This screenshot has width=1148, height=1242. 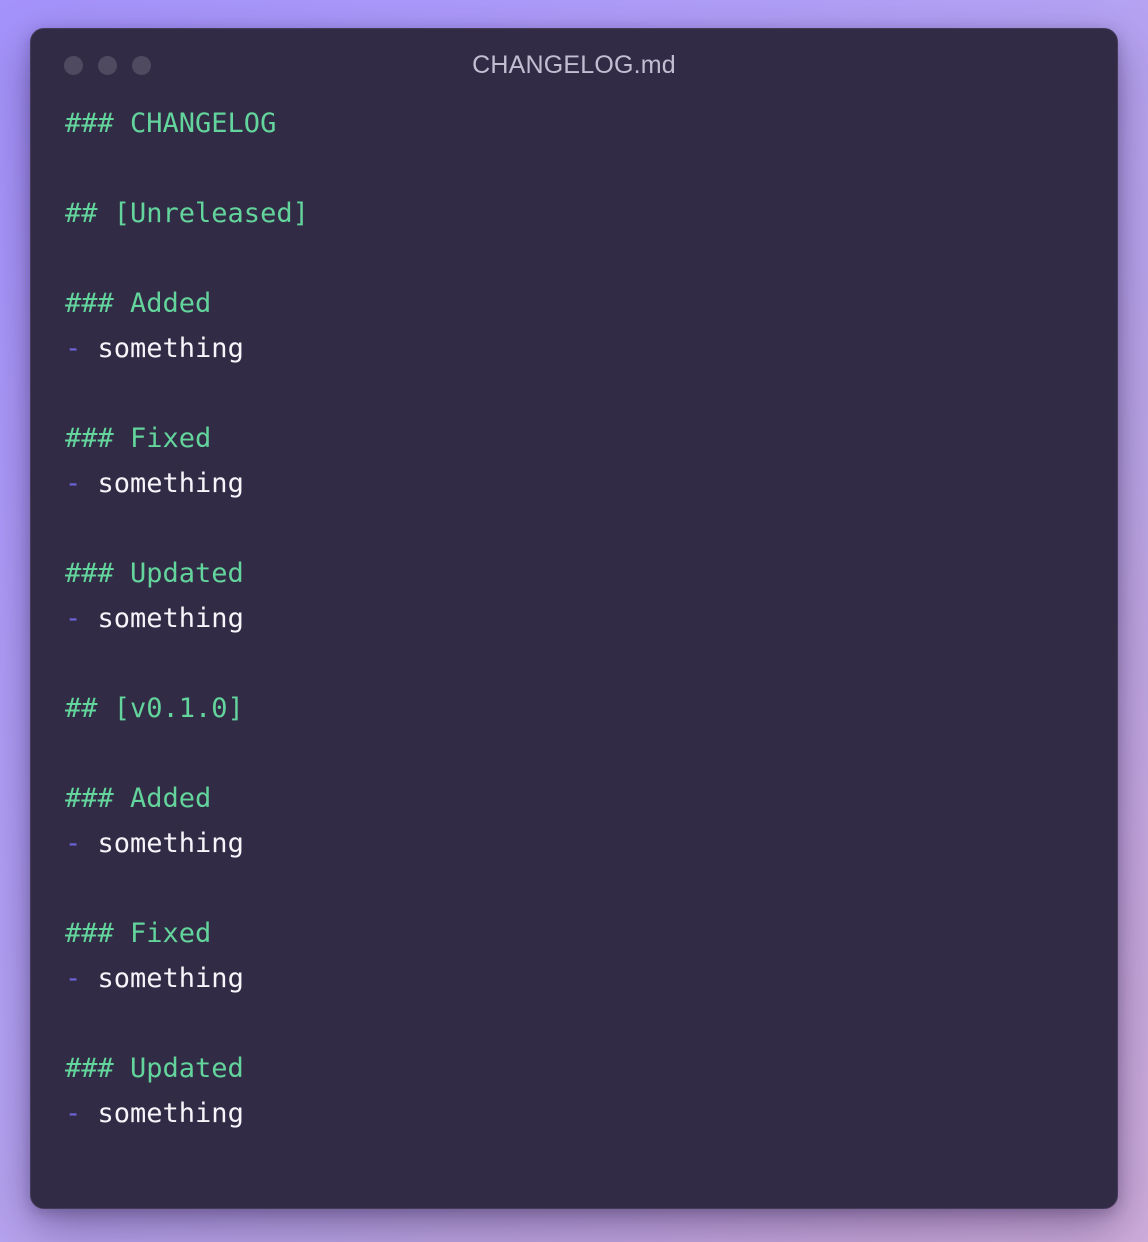 I want to click on markdown-heading: ## [v0.1.0], so click(x=154, y=708).